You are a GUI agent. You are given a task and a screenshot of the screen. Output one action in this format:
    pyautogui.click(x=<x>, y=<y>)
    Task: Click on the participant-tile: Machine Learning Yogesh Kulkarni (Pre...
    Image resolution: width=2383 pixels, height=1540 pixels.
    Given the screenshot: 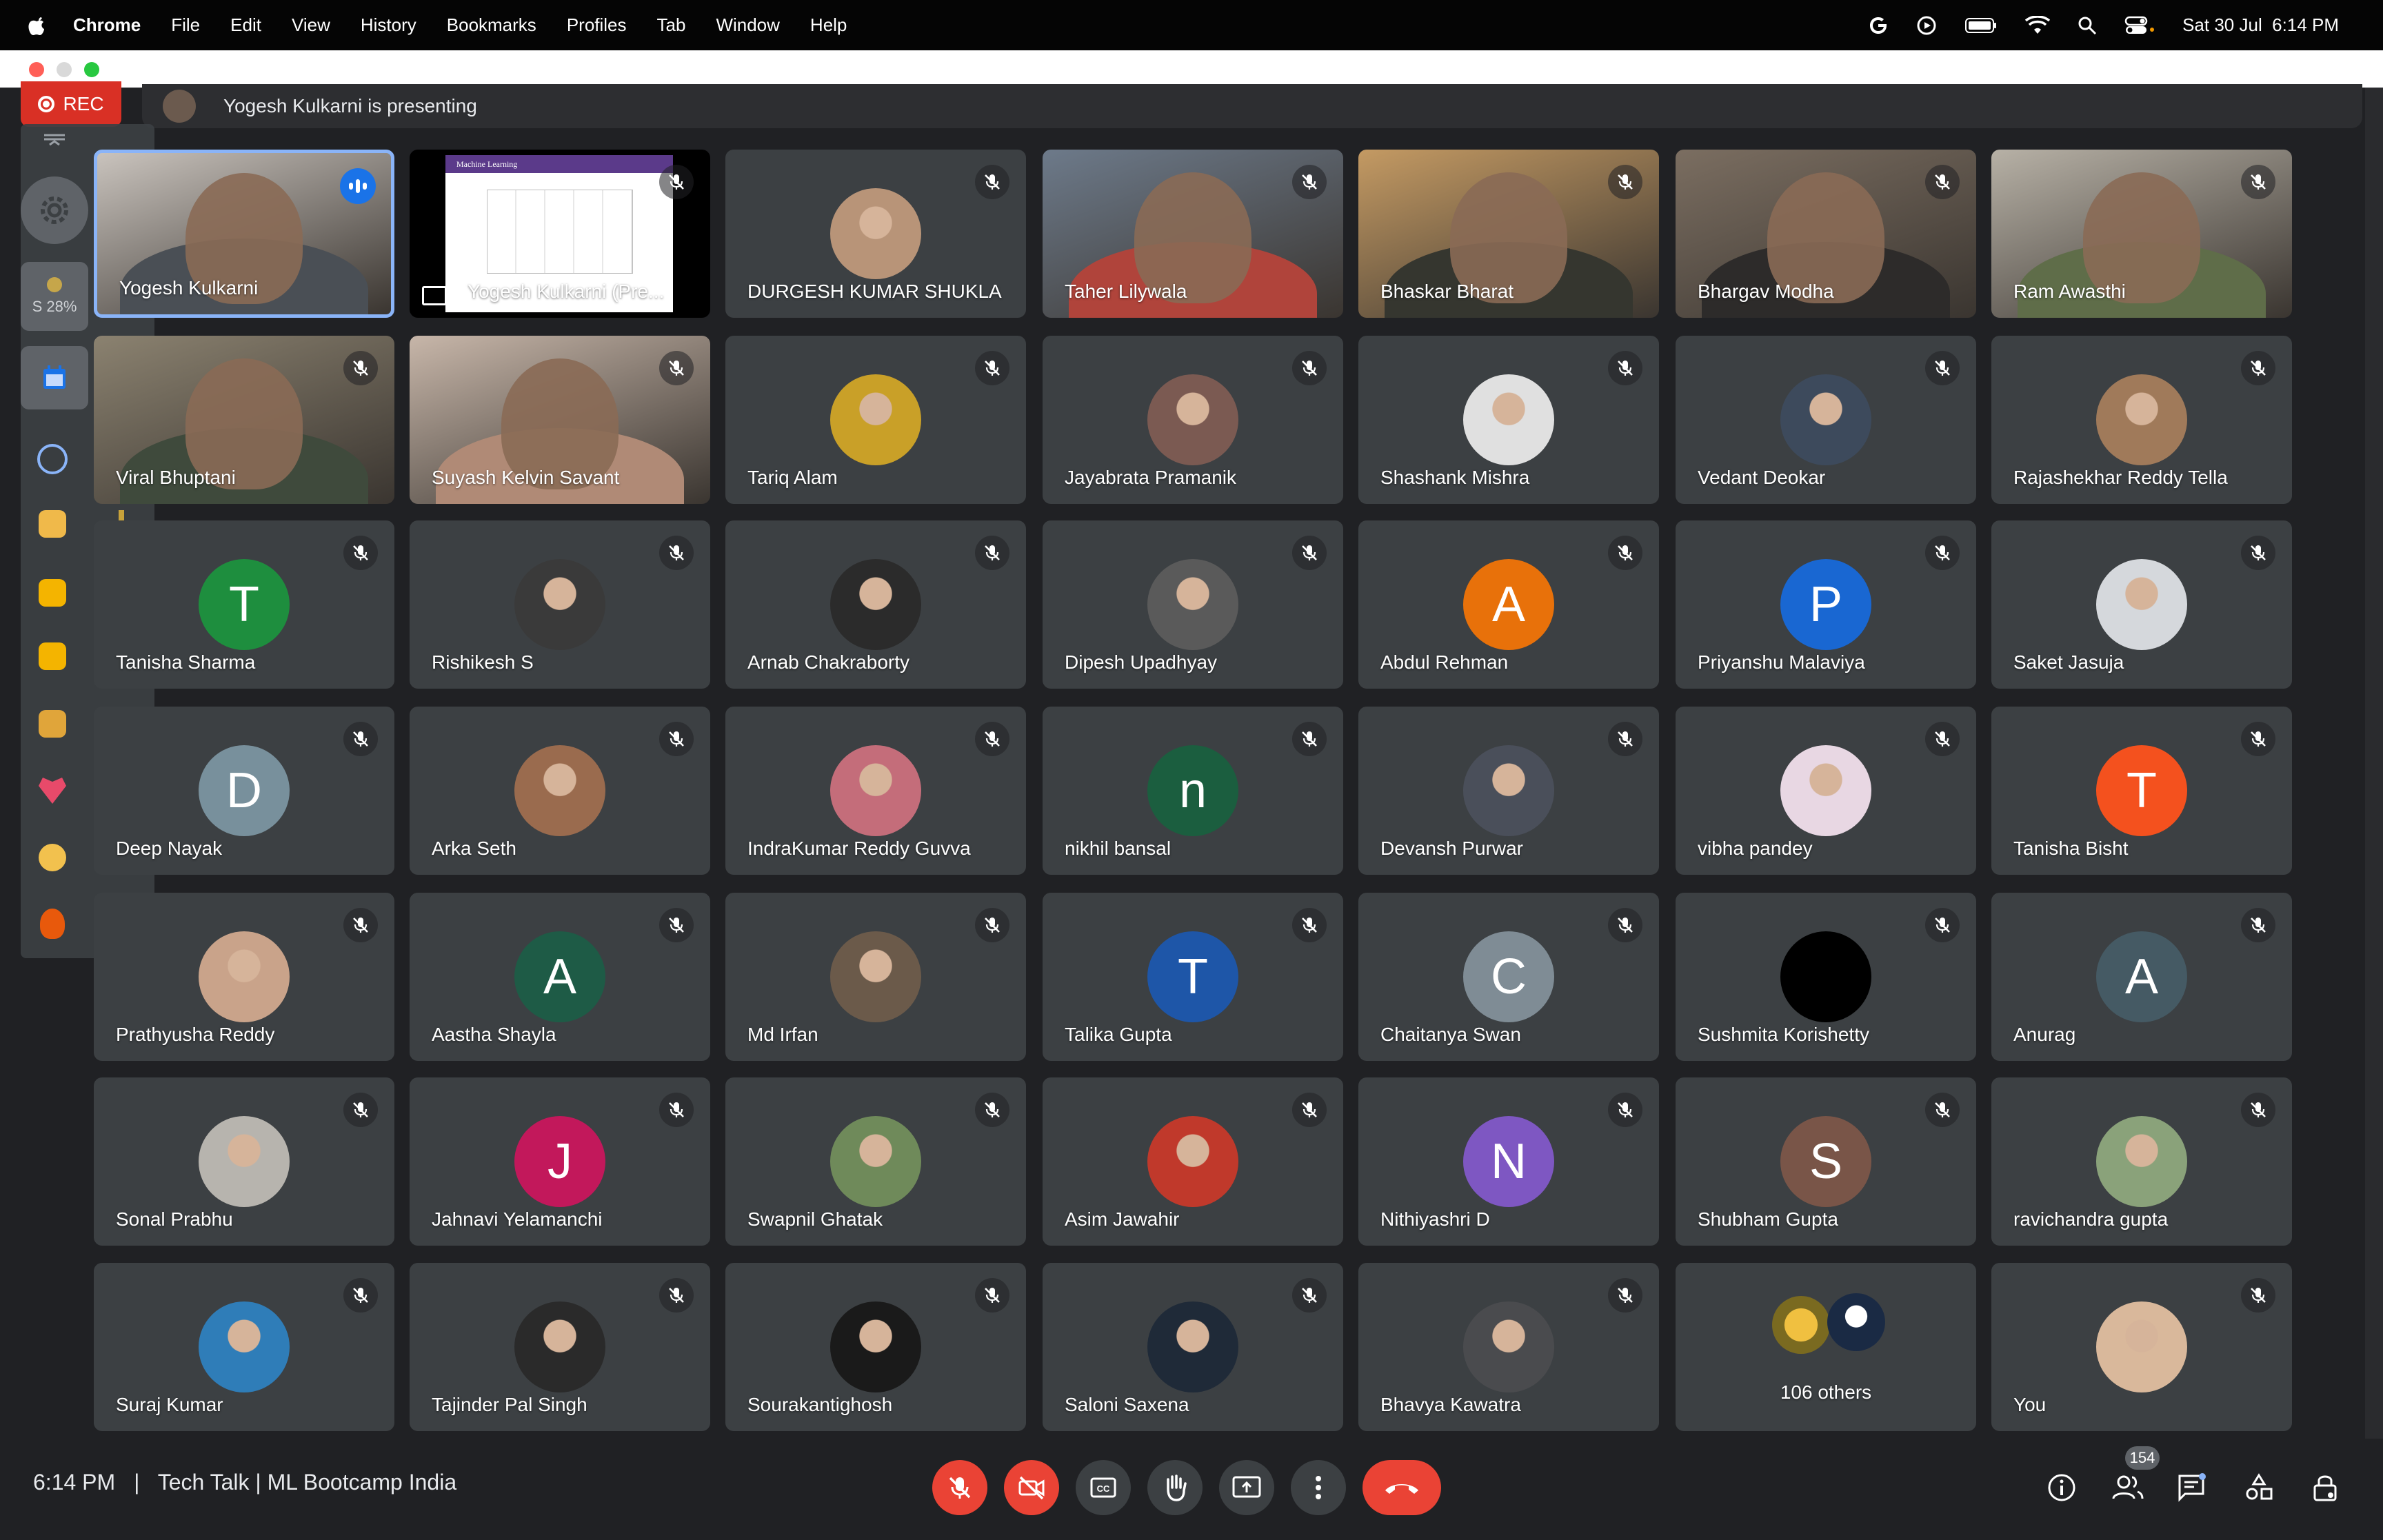 What is the action you would take?
    pyautogui.click(x=560, y=234)
    